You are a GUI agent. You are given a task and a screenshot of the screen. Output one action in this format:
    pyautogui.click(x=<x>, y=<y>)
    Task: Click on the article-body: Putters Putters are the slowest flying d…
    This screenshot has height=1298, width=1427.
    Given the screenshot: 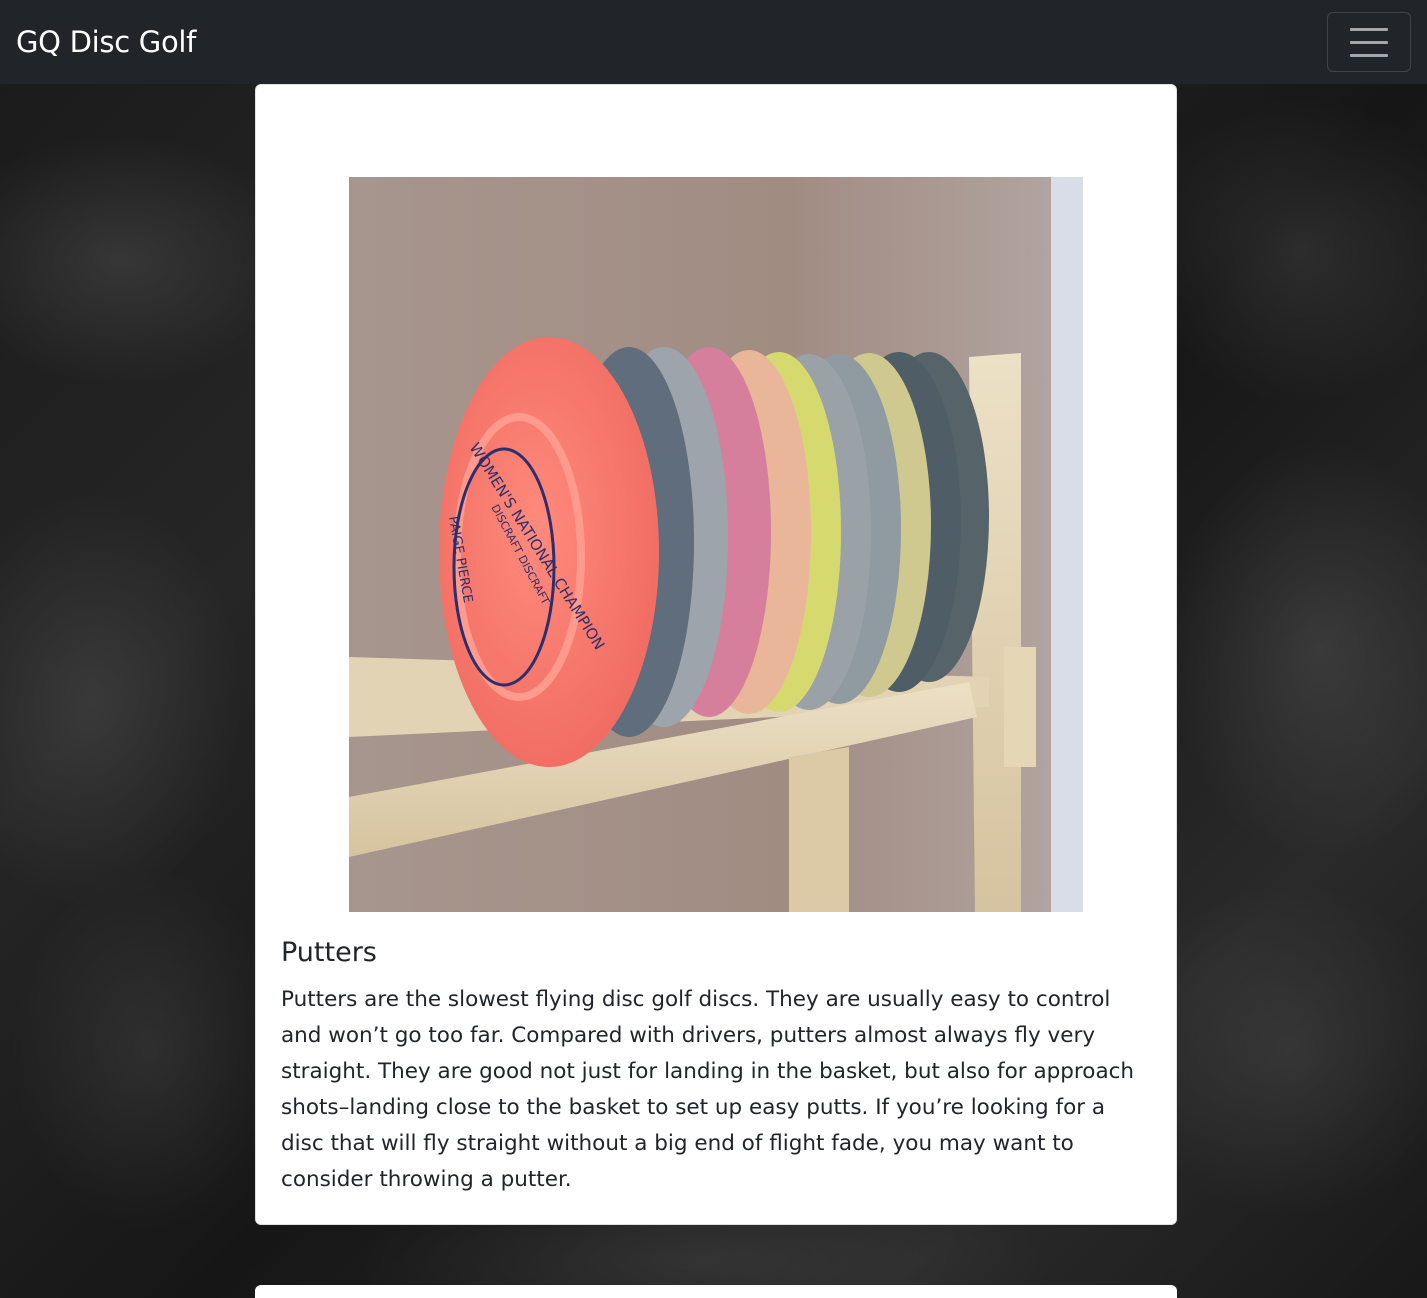 What is the action you would take?
    pyautogui.click(x=717, y=1067)
    